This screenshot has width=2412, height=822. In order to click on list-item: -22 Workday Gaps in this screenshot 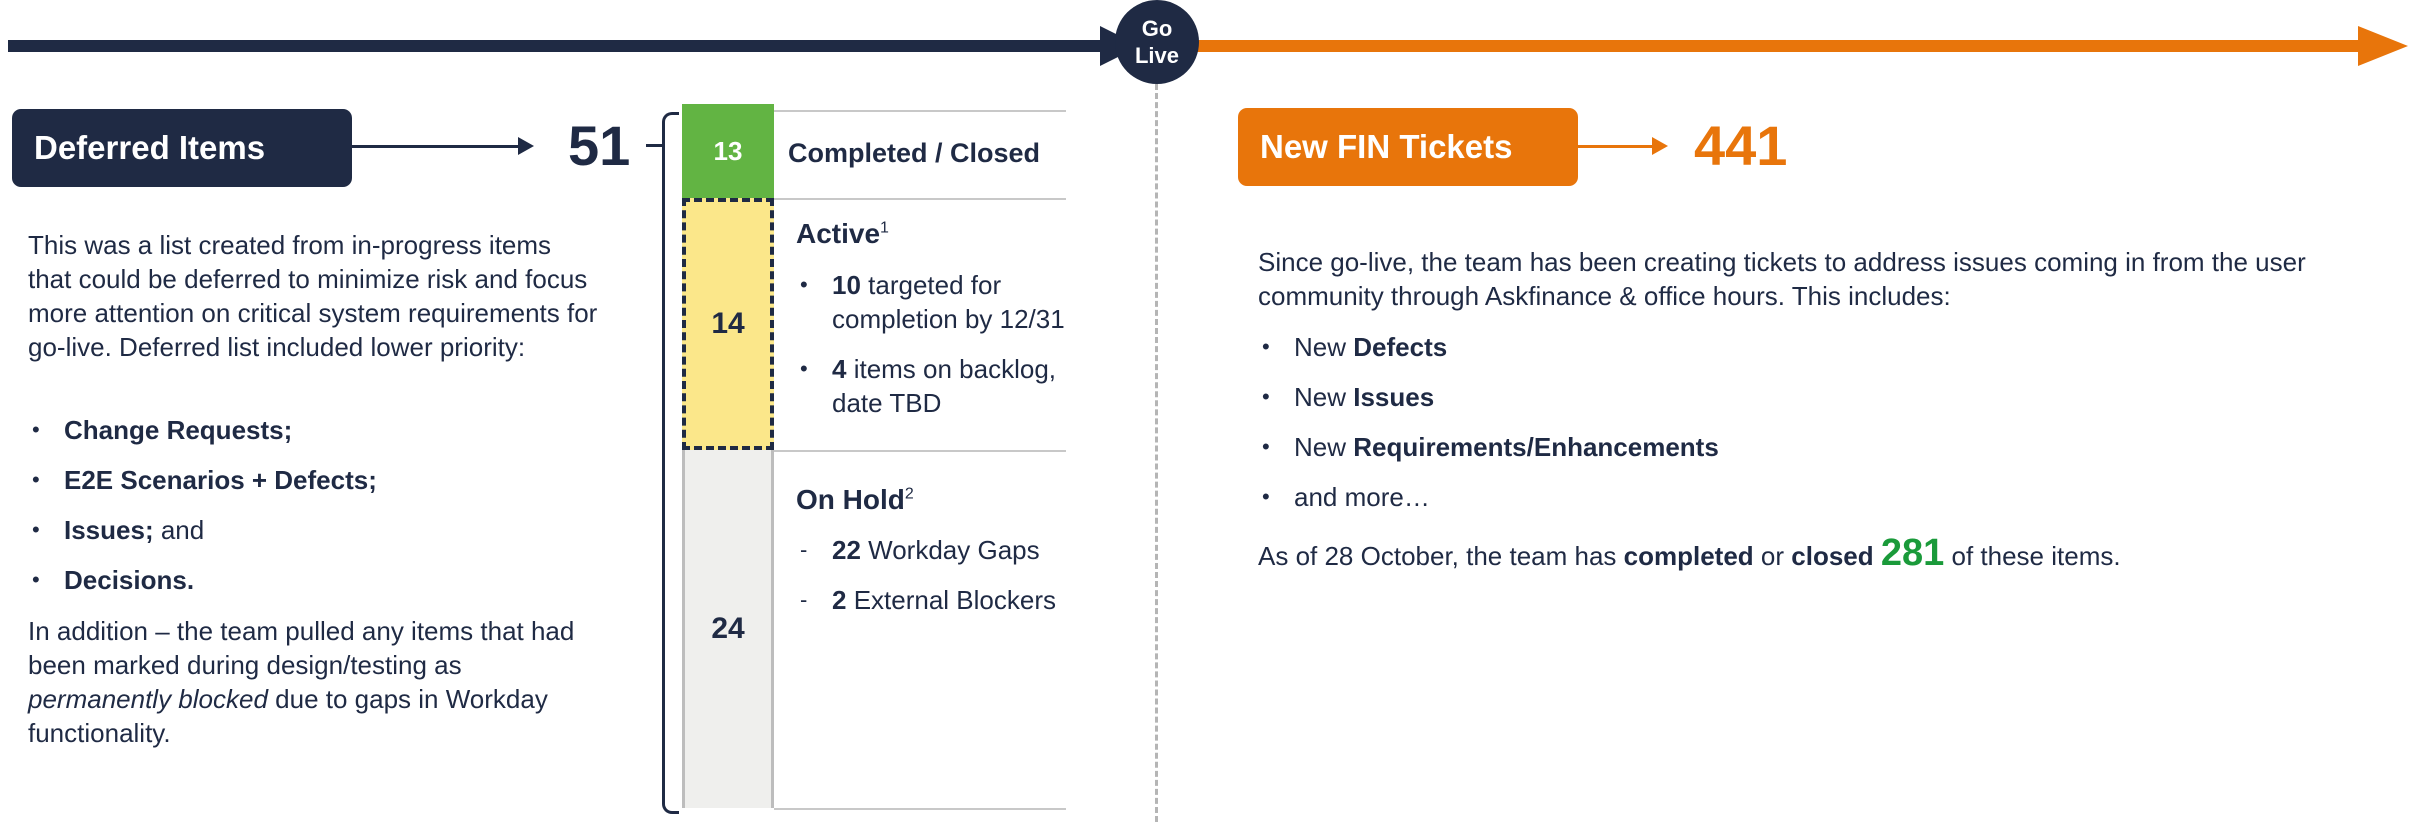, I will do `click(920, 550)`.